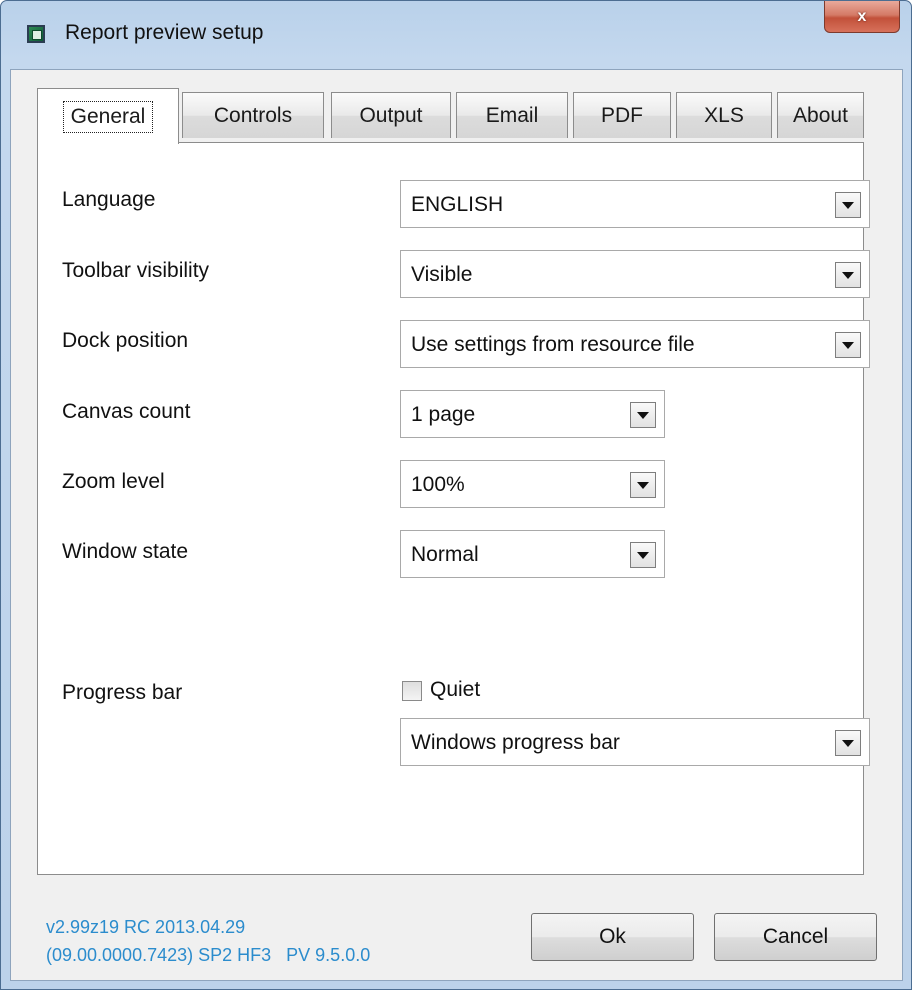 The image size is (912, 990). I want to click on tab-xls: XLS, so click(724, 115).